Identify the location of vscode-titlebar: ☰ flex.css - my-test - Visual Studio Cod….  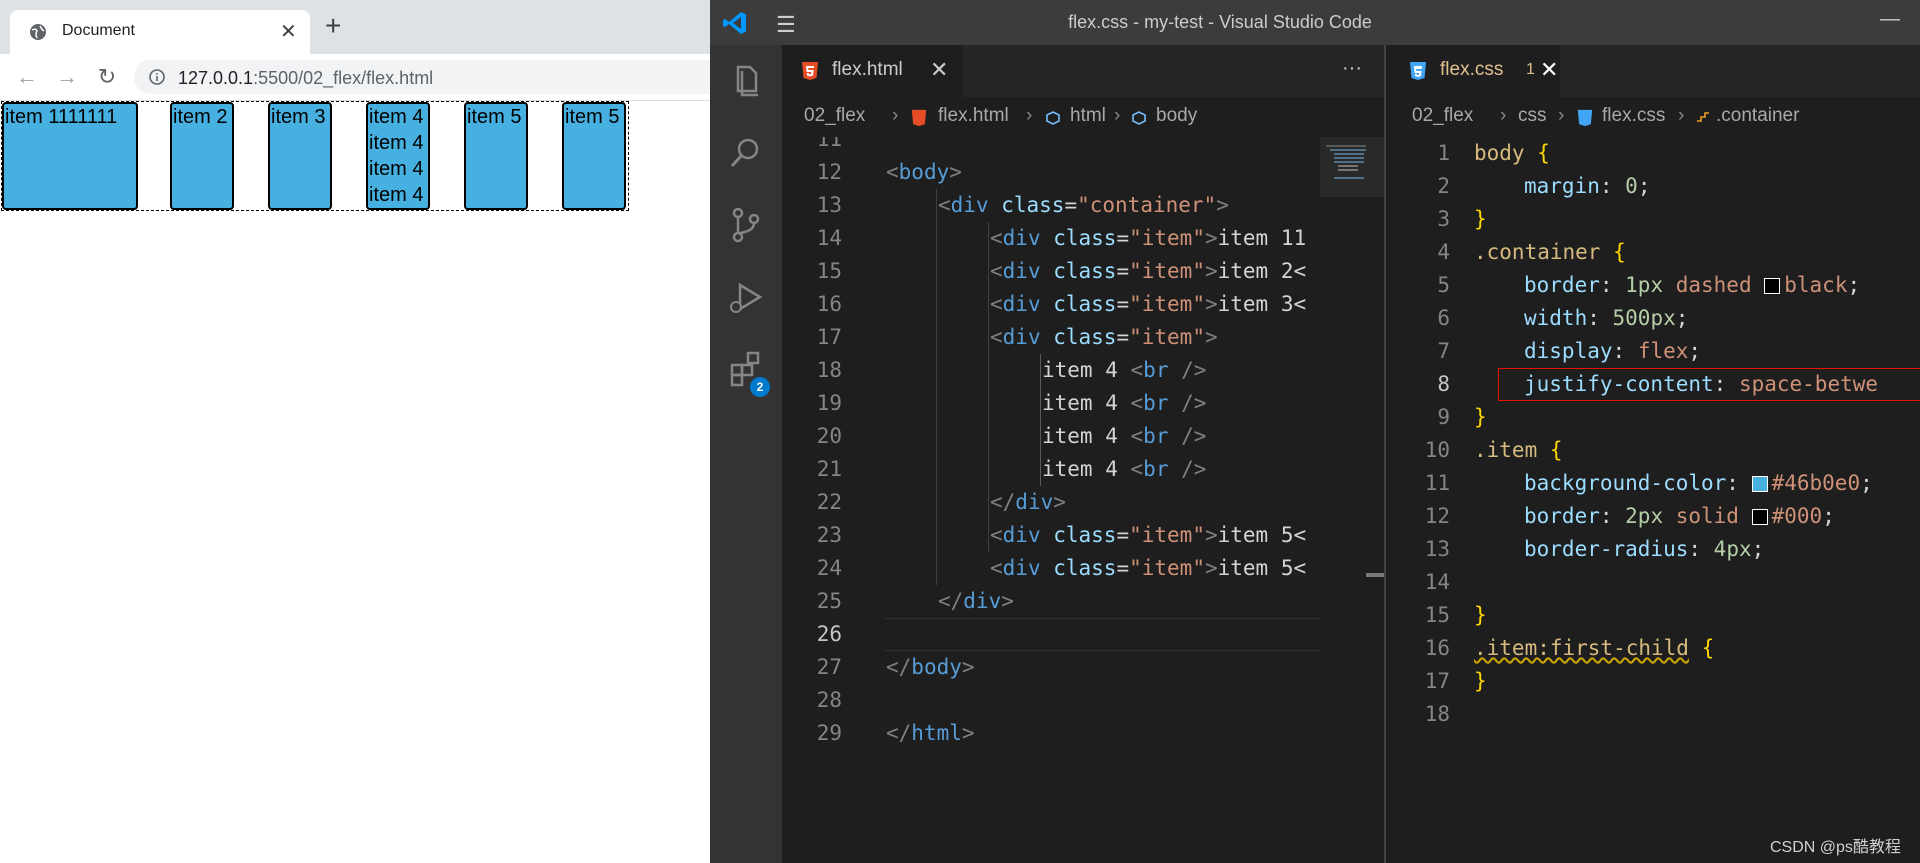
(1315, 22).